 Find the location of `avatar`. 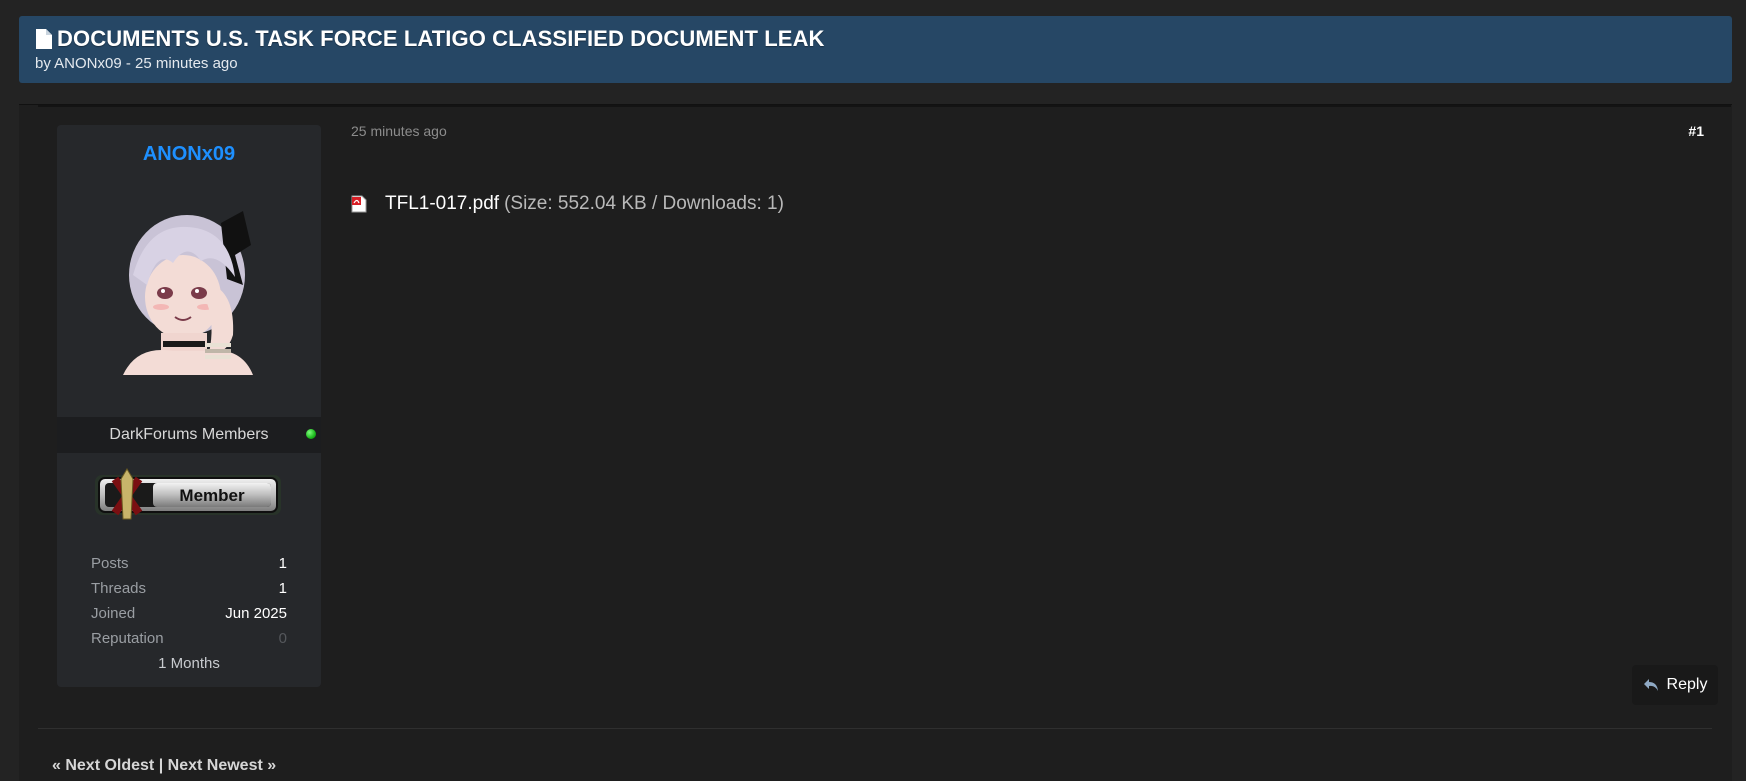

avatar is located at coordinates (188, 290).